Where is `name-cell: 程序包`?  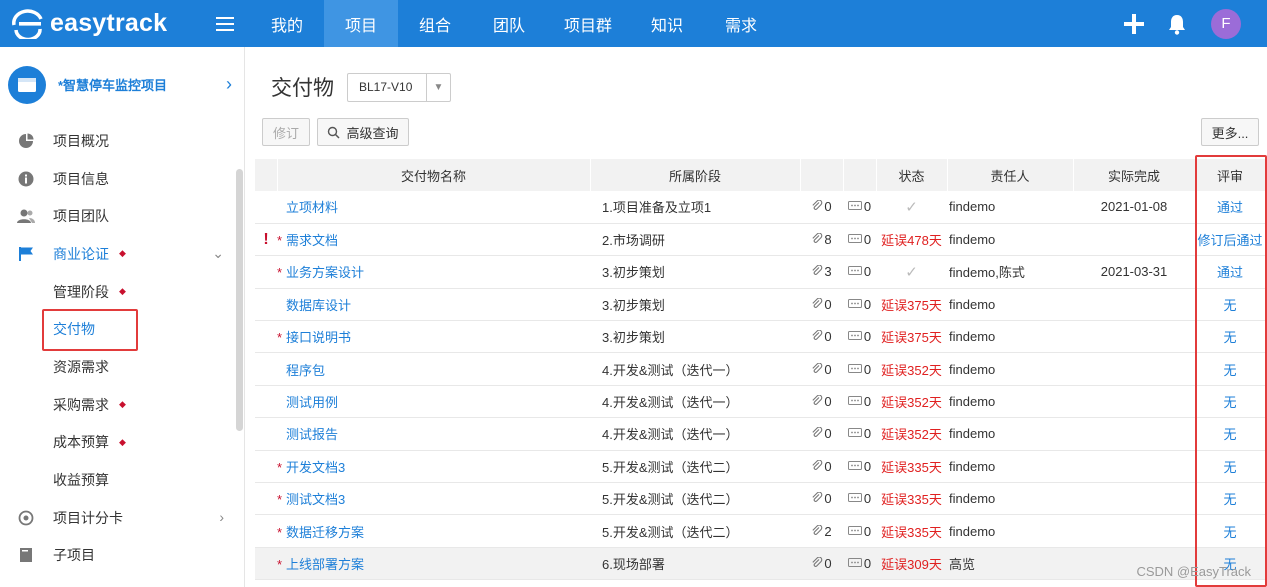
name-cell: 程序包 is located at coordinates (433, 369).